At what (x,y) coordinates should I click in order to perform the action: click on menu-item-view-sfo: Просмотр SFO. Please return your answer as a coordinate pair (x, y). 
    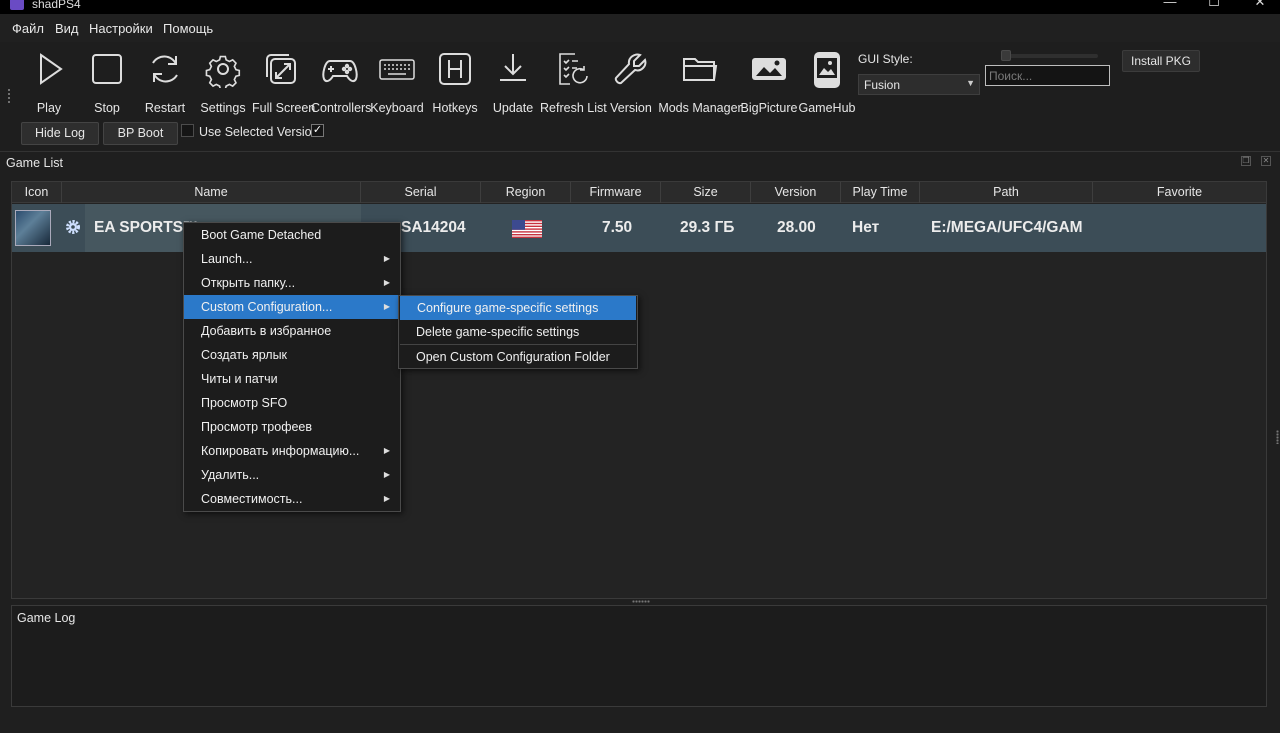
    Looking at the image, I should click on (292, 403).